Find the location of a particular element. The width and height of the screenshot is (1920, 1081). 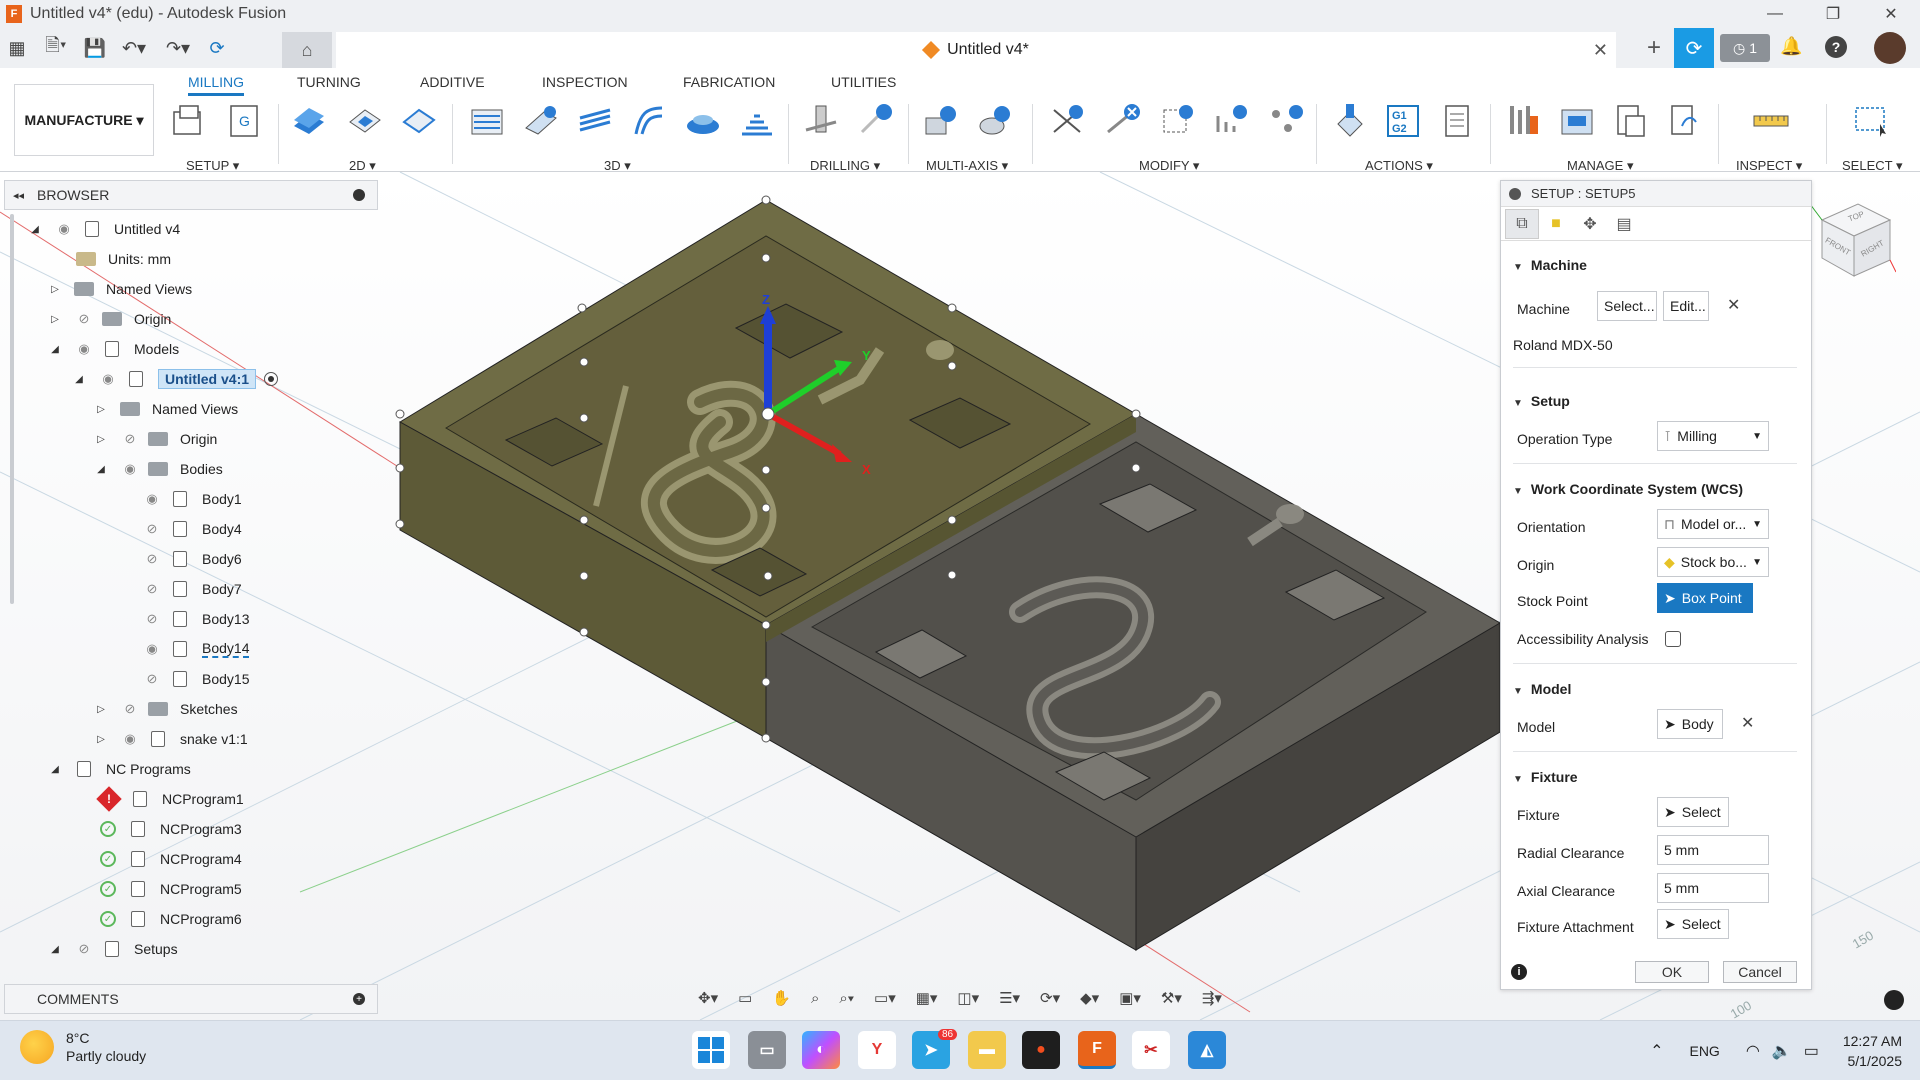

tree-body: ⊘ Body15 is located at coordinates (195, 679).